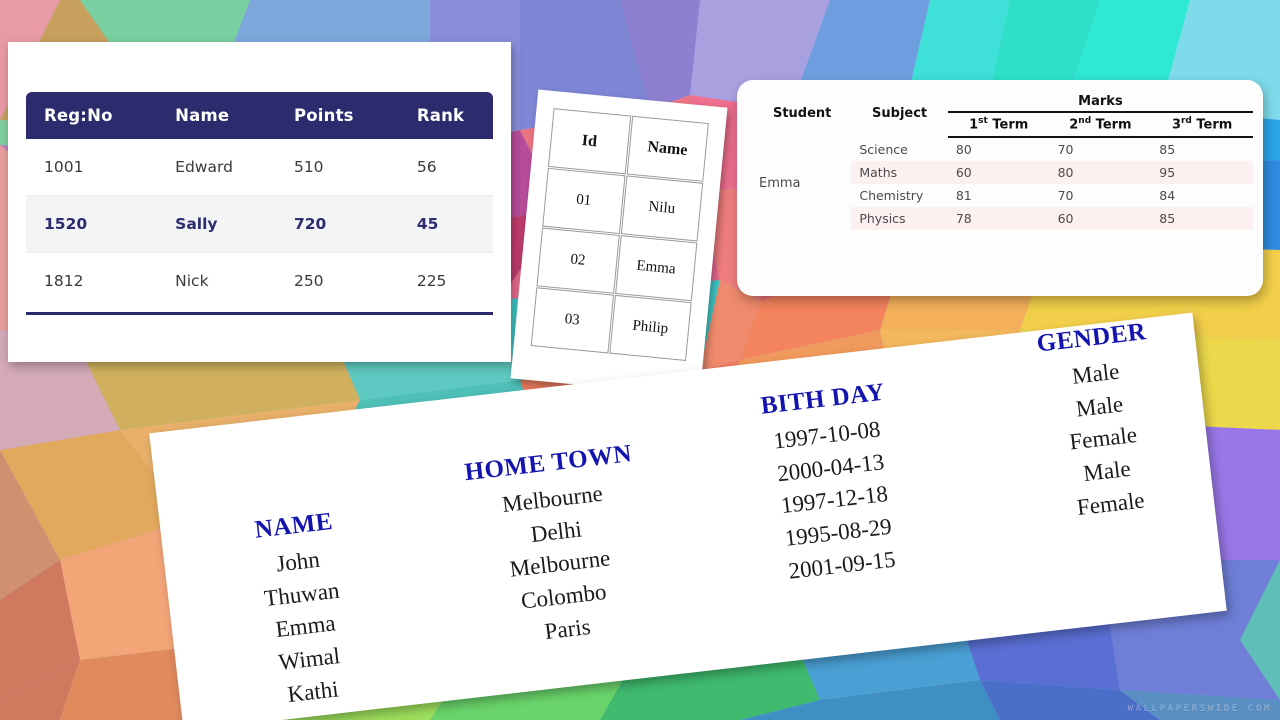  Describe the element at coordinates (998, 173) in the screenshot. I see `marks-cell-term1: 60` at that location.